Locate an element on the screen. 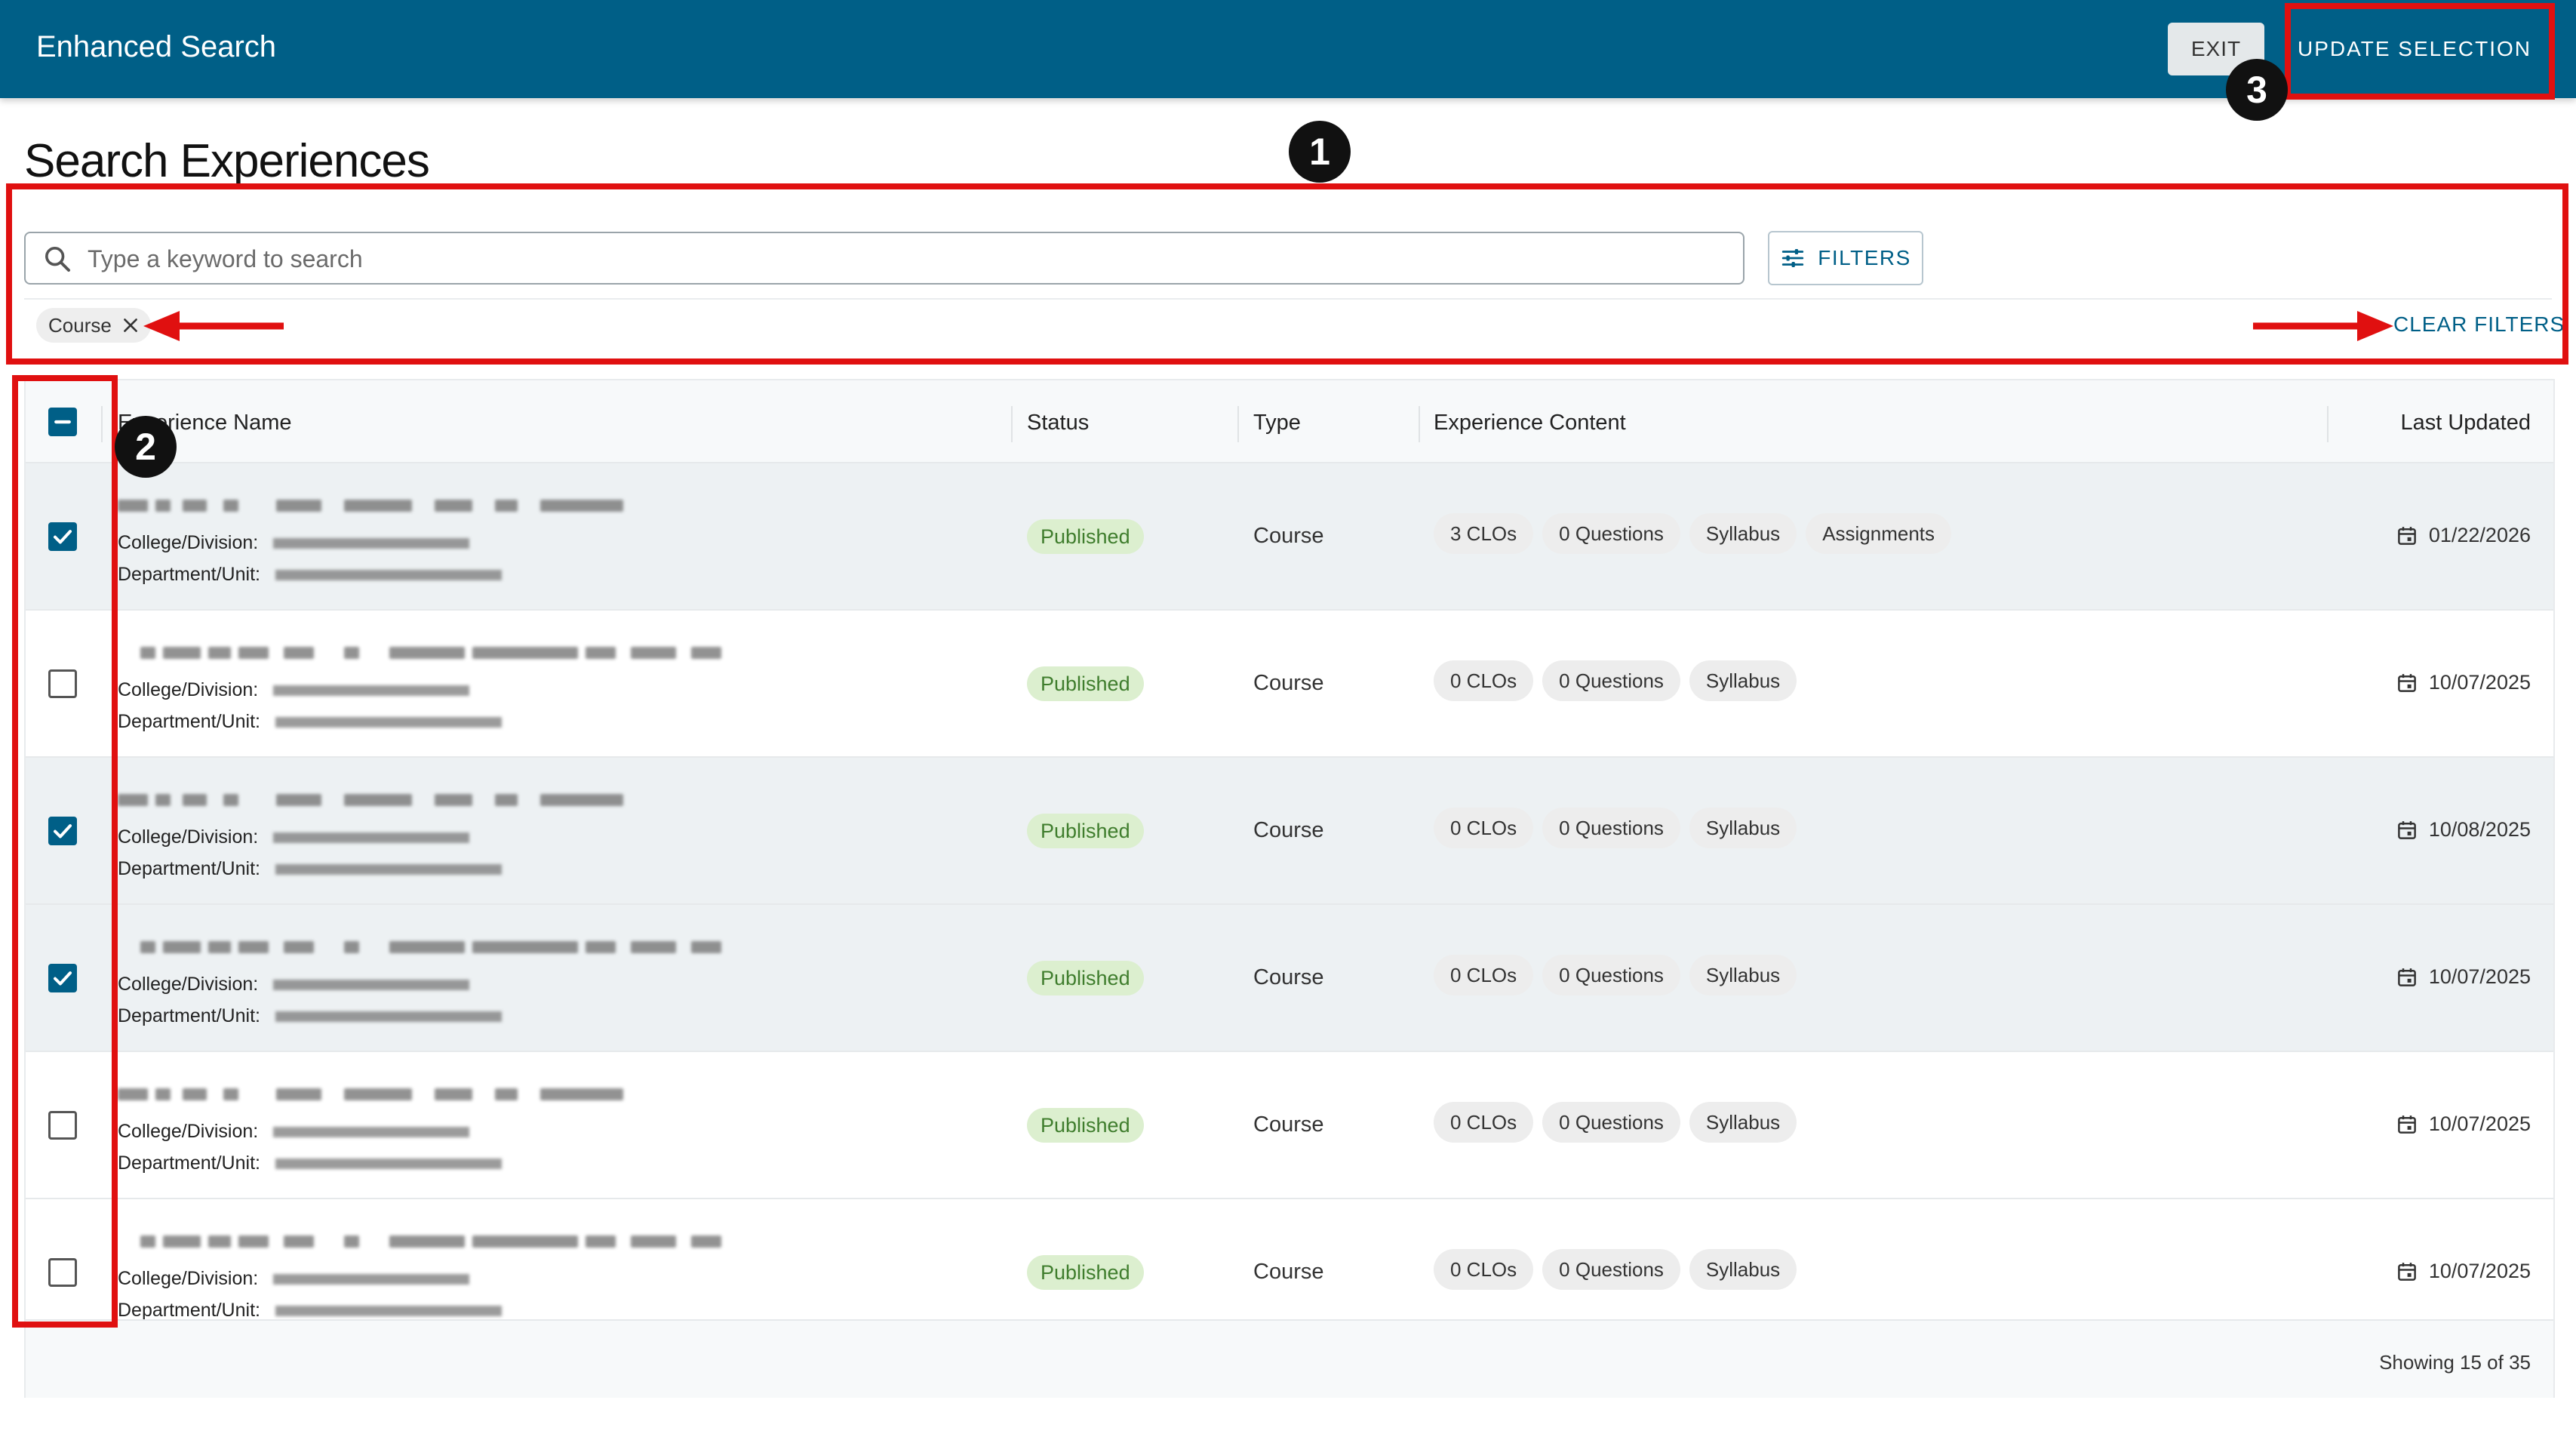 This screenshot has height=1437, width=2576. last-updated-cell: 01/22/2026 is located at coordinates (2463, 535).